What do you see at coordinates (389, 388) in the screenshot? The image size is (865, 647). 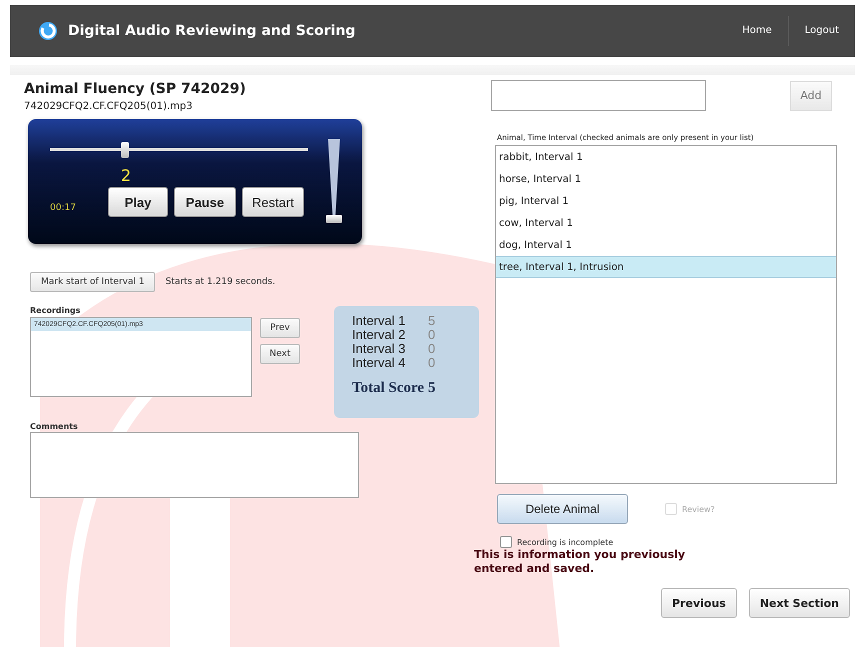 I see `total-score-label: Total Score` at bounding box center [389, 388].